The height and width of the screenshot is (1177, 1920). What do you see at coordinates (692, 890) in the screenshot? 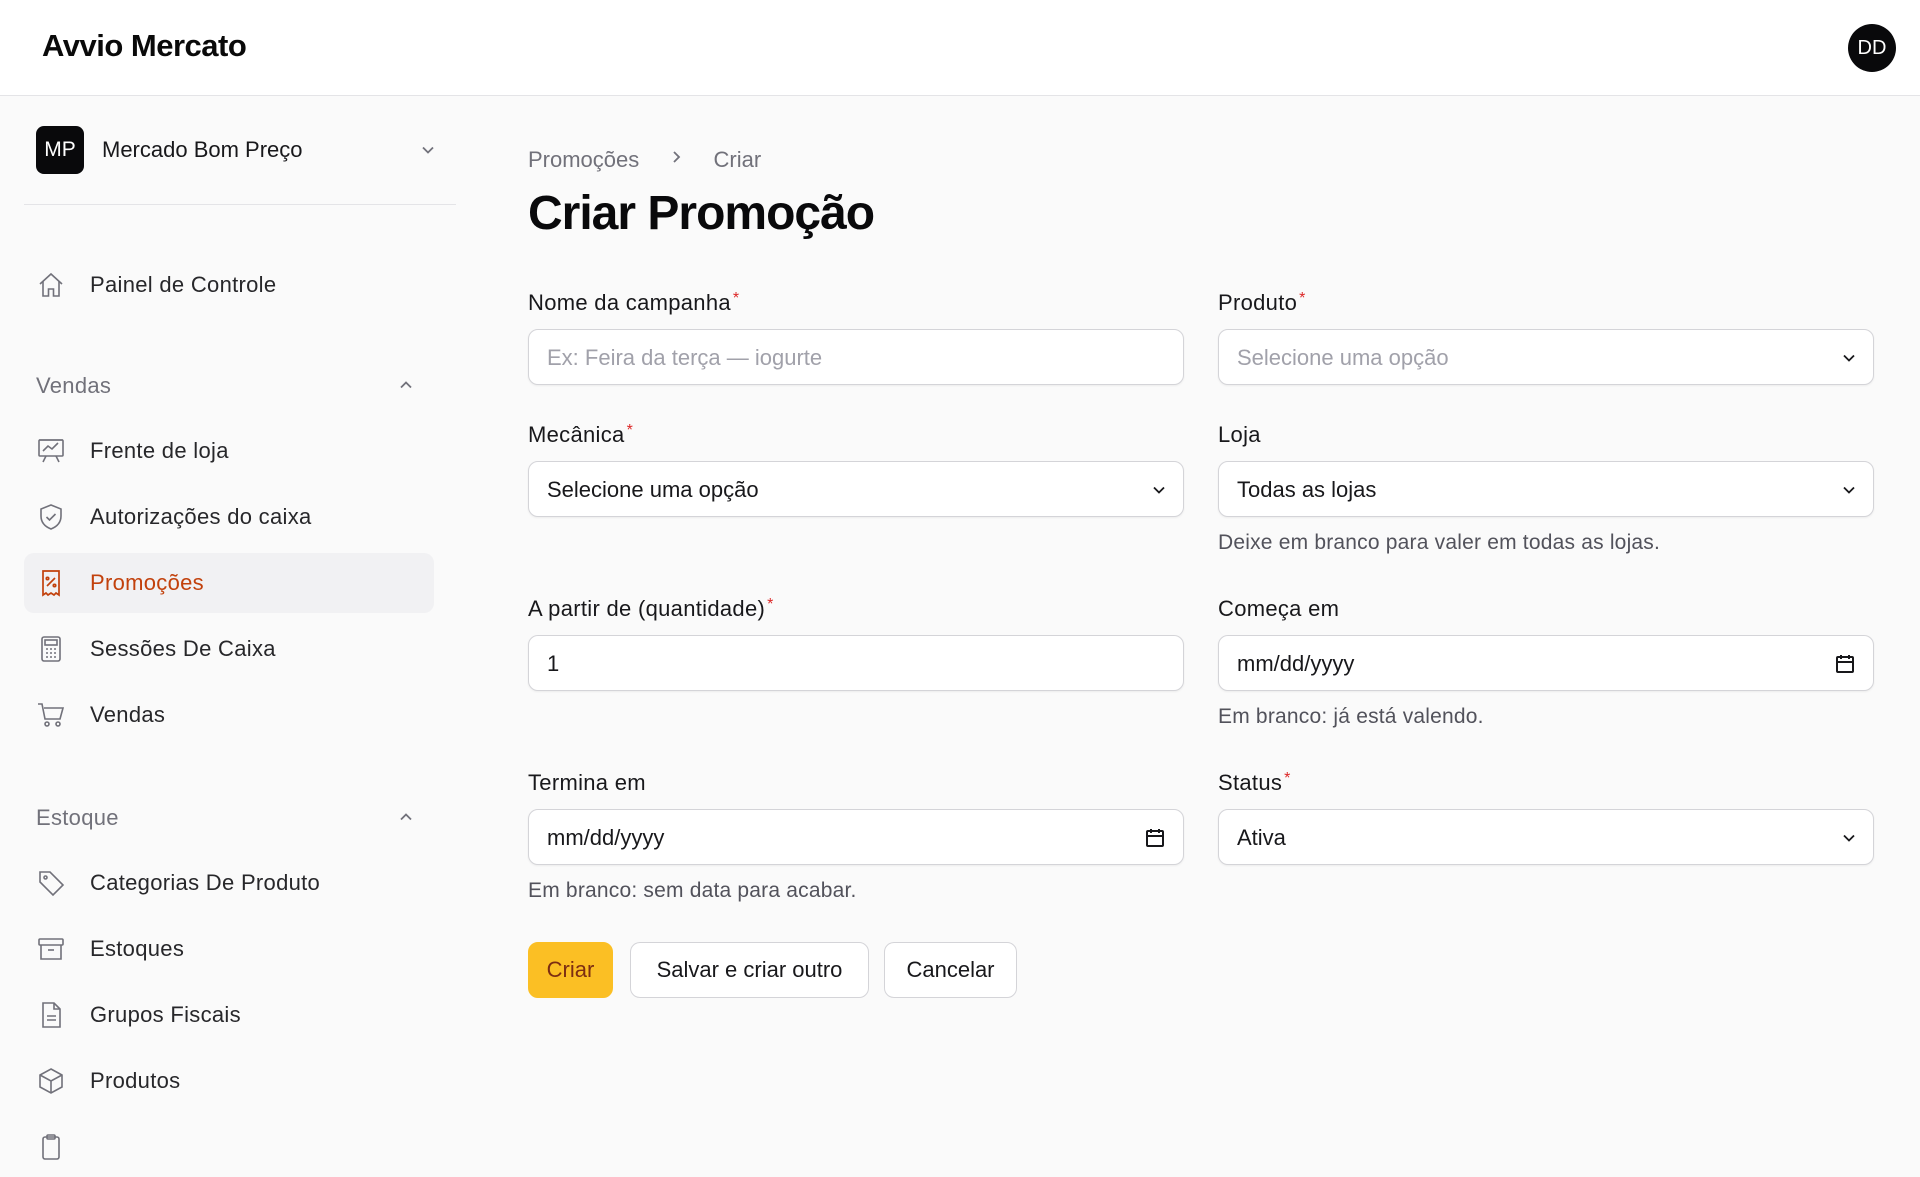
I see `ends-at-help-text: Em branco: sem data para acabar.` at bounding box center [692, 890].